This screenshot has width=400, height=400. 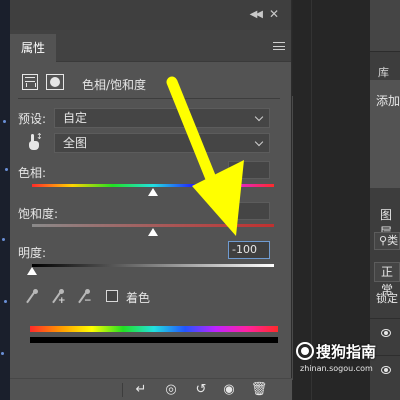 I want to click on collapse-panel-icon: ◀◀, so click(x=256, y=14).